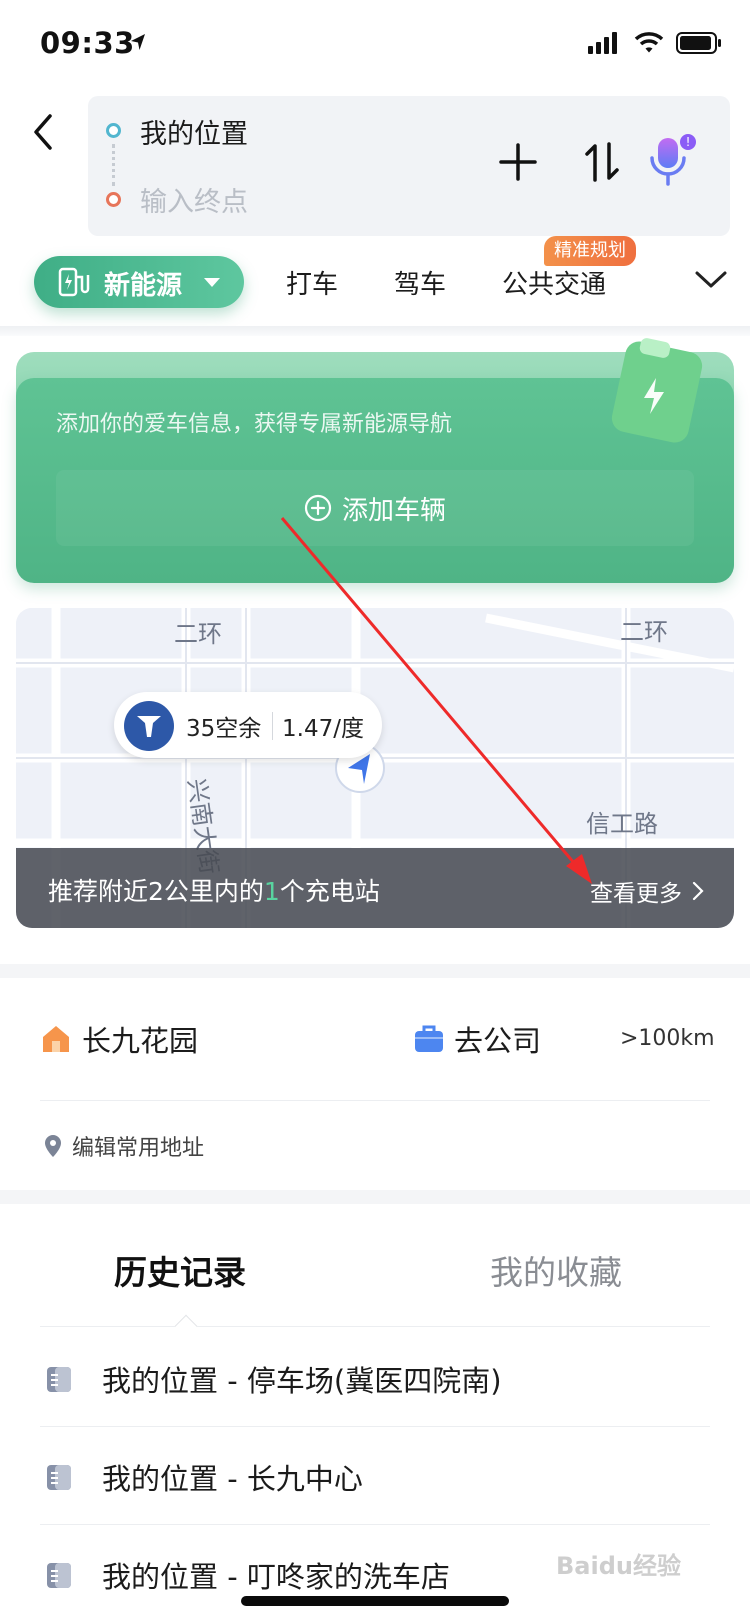 This screenshot has width=750, height=1624. Describe the element at coordinates (113, 130) in the screenshot. I see `origin-dot-icon` at that location.